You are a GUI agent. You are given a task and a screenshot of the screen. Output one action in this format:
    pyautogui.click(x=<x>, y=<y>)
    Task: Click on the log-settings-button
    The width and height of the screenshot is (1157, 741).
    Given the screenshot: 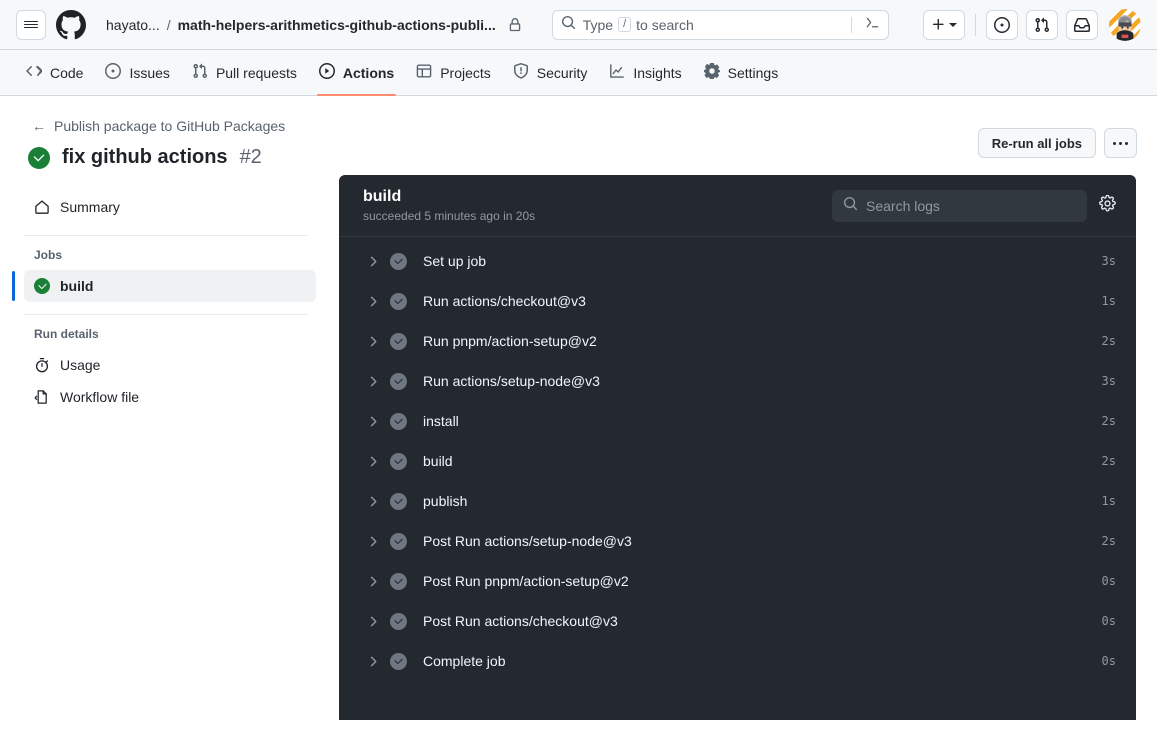 What is the action you would take?
    pyautogui.click(x=1107, y=205)
    